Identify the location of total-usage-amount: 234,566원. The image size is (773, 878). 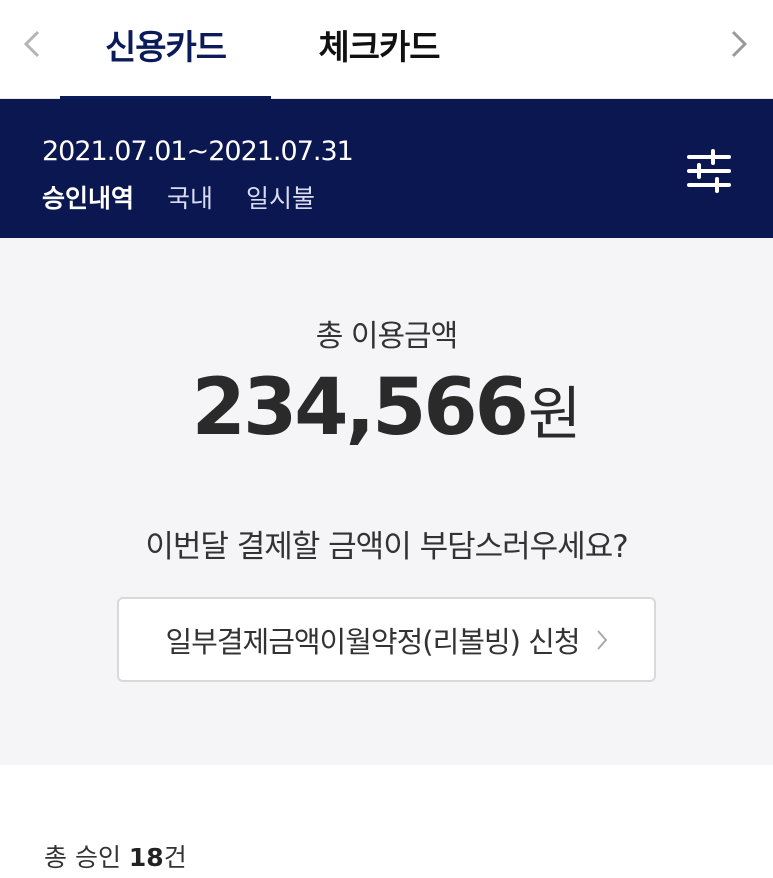
(386, 408).